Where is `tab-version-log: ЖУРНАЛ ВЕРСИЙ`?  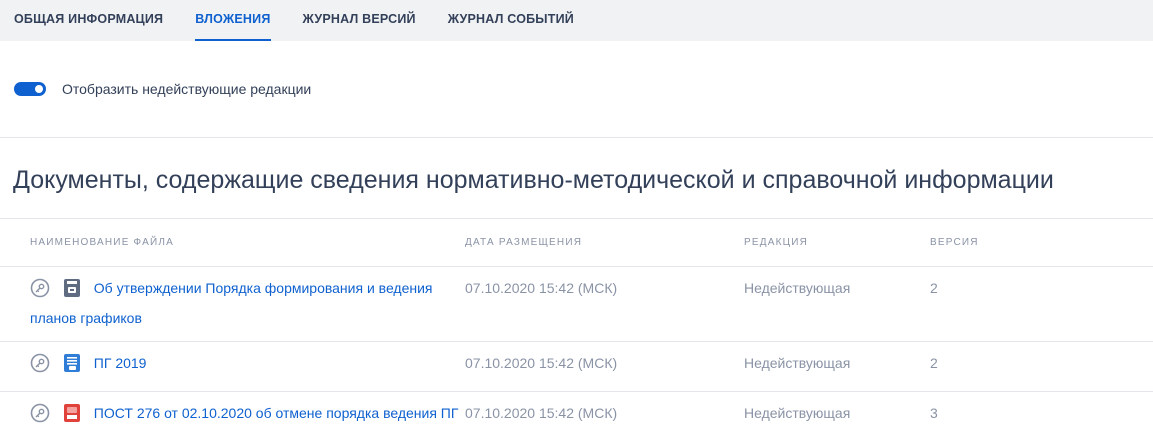
tab-version-log: ЖУРНАЛ ВЕРСИЙ is located at coordinates (359, 20).